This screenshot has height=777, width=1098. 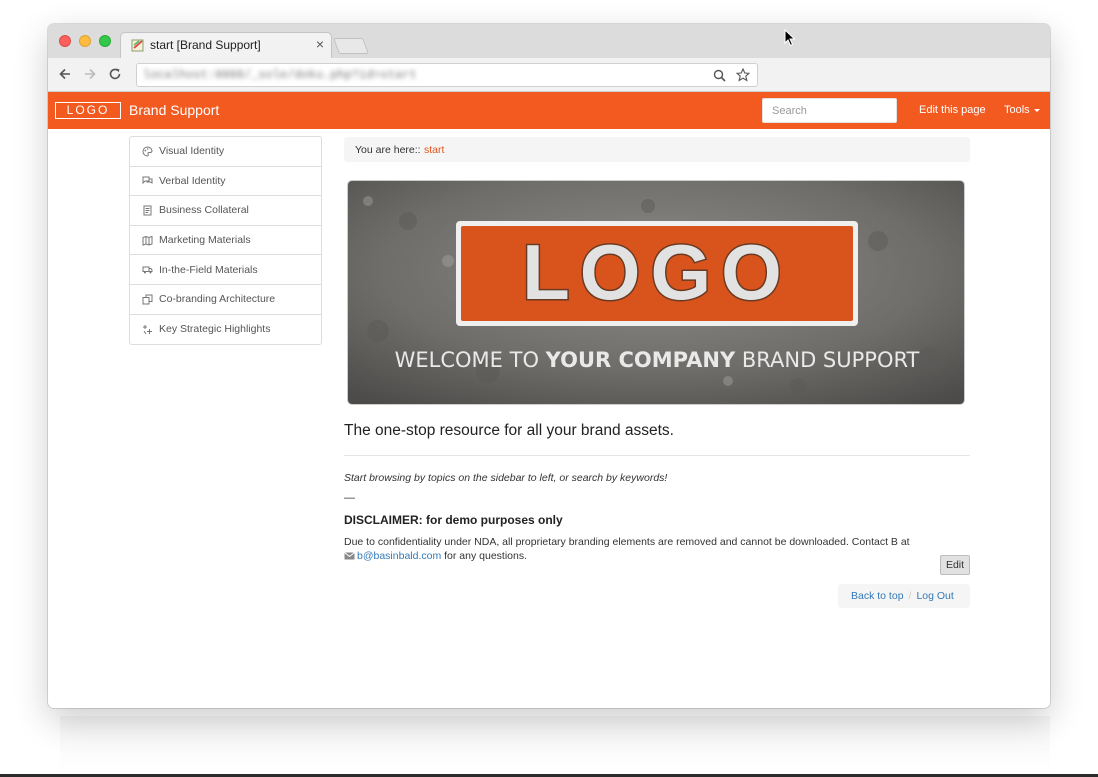 What do you see at coordinates (952, 110) in the screenshot?
I see `edit-this-page-link: Edit this page` at bounding box center [952, 110].